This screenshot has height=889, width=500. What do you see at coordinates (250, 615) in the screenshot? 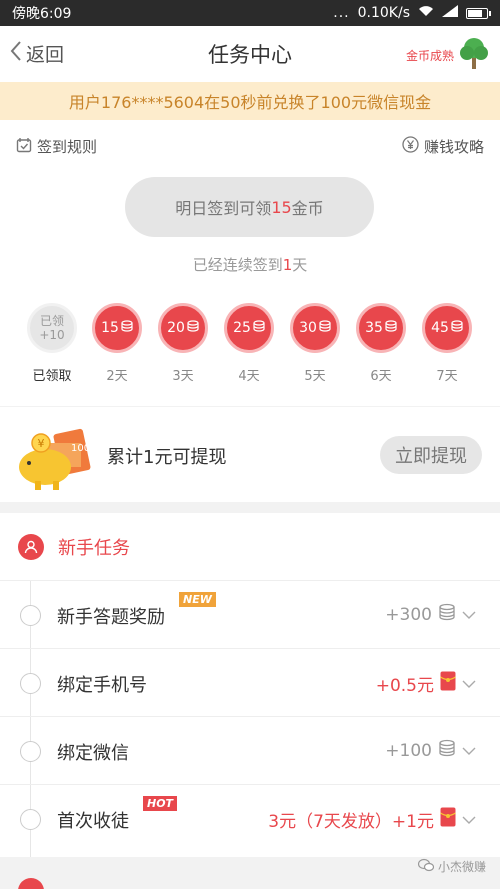
I see `task-row-answer-reward: 新手答题奖励 NEW +300` at bounding box center [250, 615].